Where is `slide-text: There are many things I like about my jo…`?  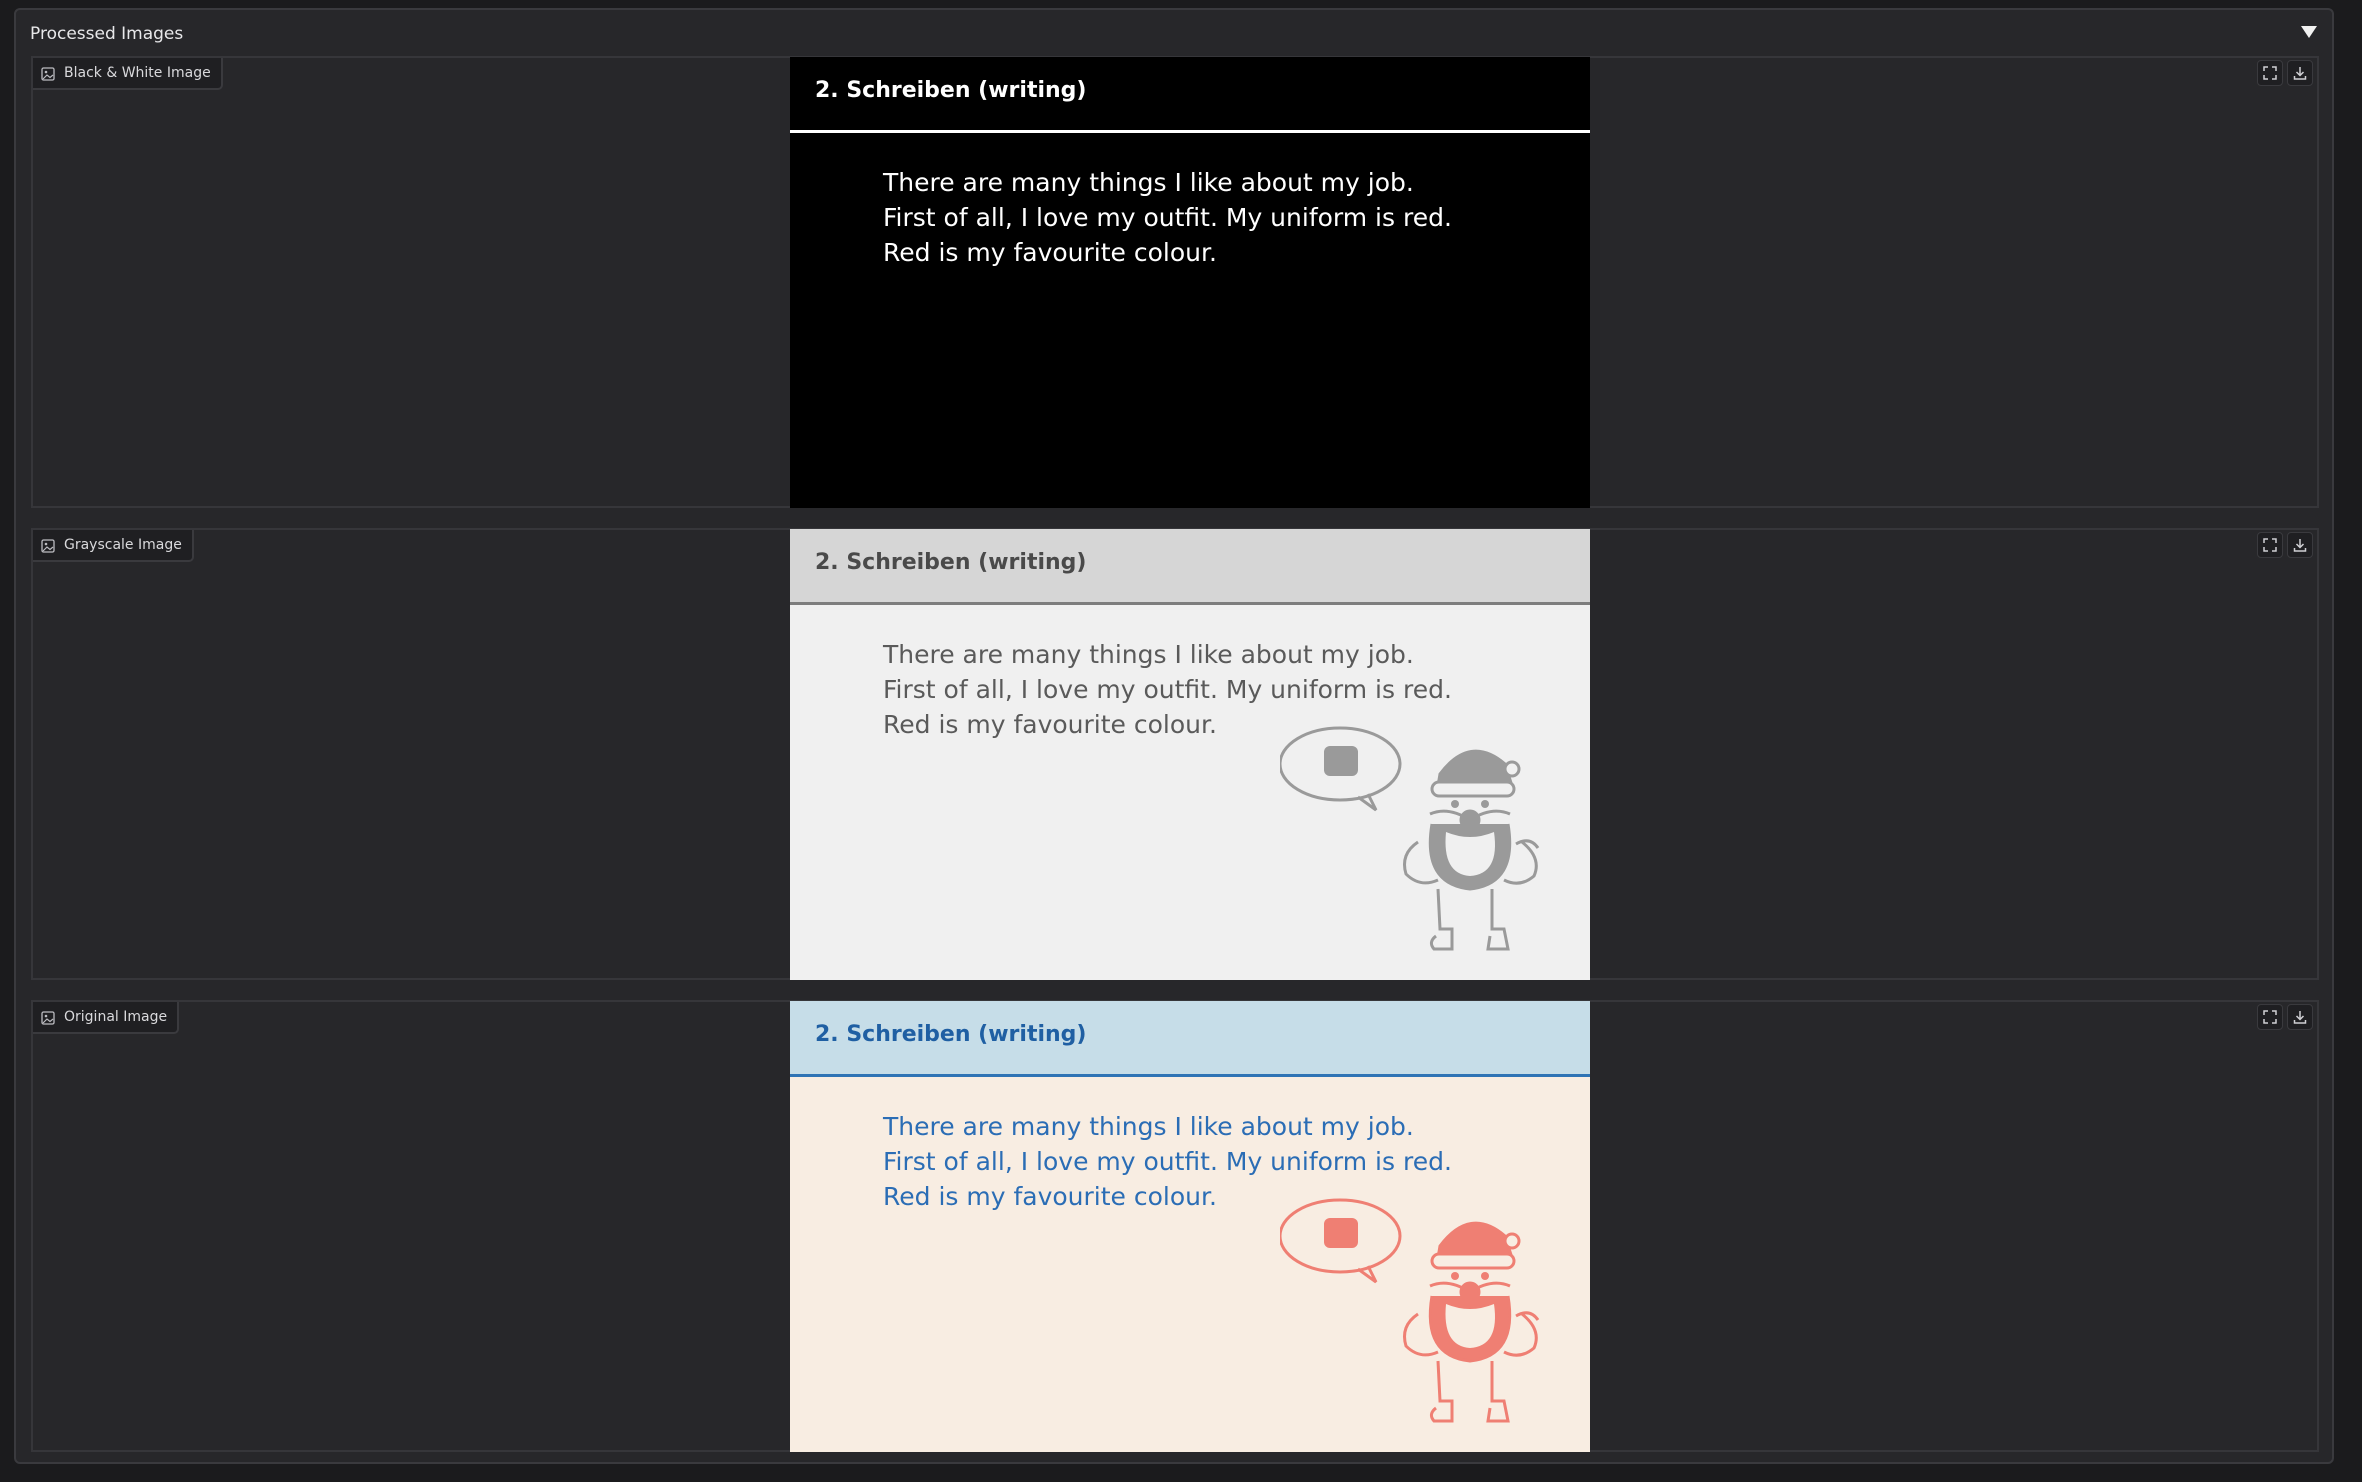
slide-text: There are many things I like about my jo… is located at coordinates (1167, 217).